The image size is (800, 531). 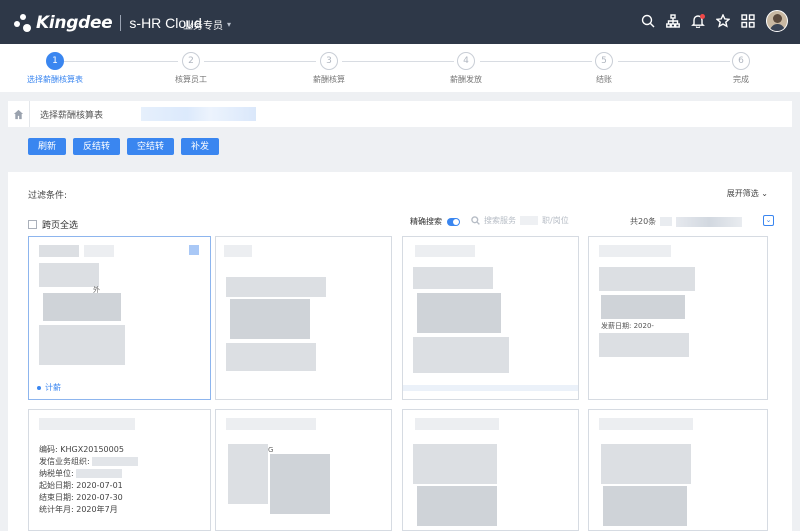 I want to click on step-label: 结账, so click(x=604, y=79).